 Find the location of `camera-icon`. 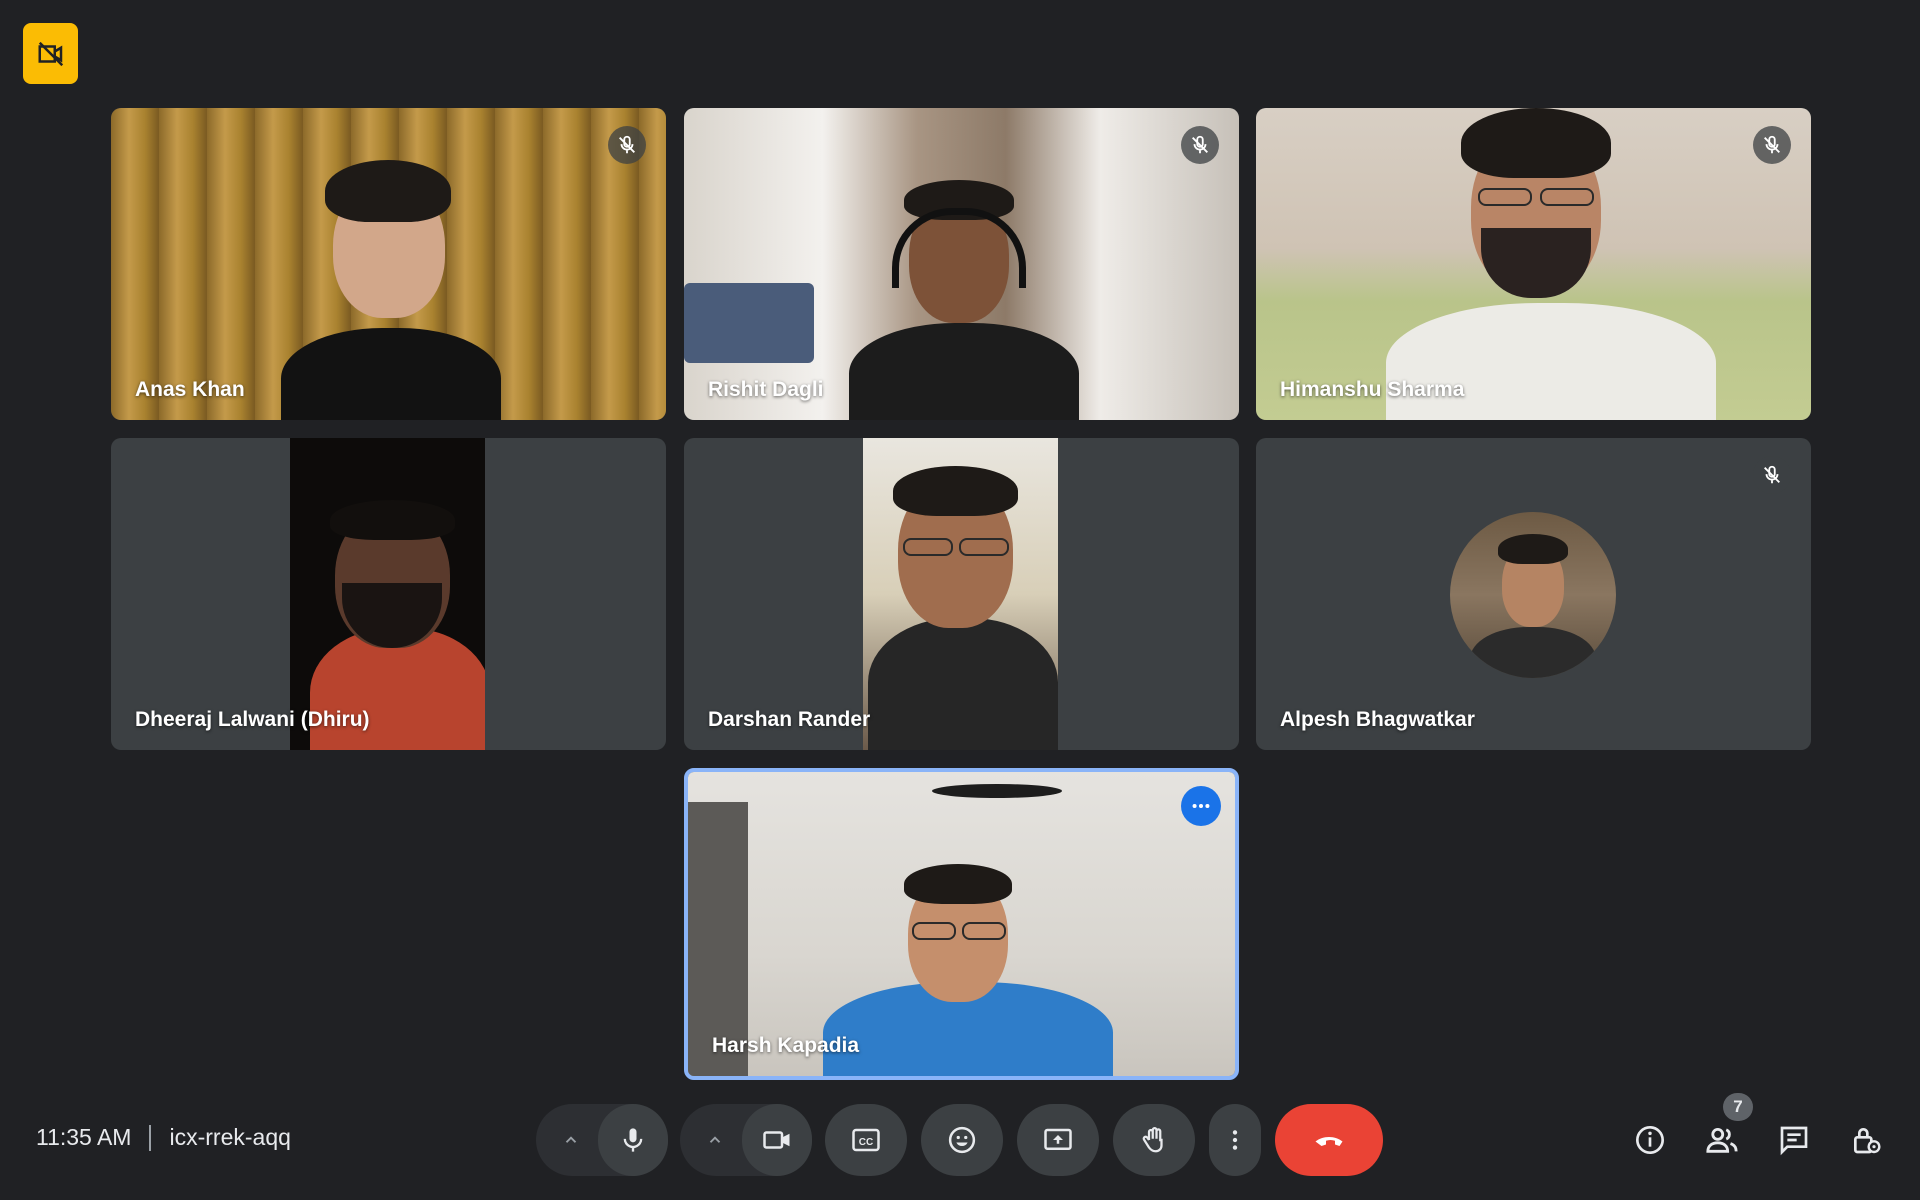

camera-icon is located at coordinates (776, 1140).